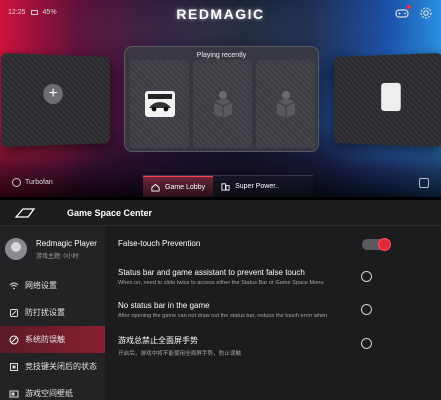 The width and height of the screenshot is (441, 400). I want to click on tab-game-lobby: Game Lobby, so click(178, 186).